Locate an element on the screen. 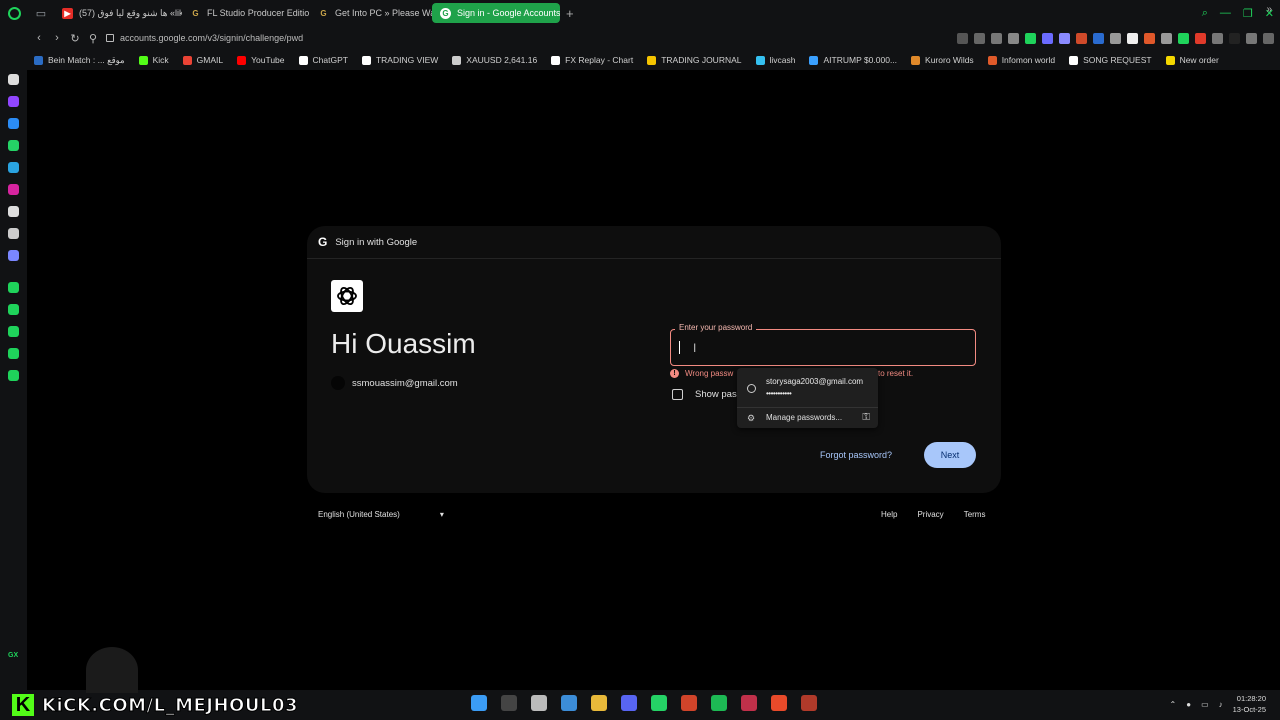  chrome-icon is located at coordinates (689, 703).